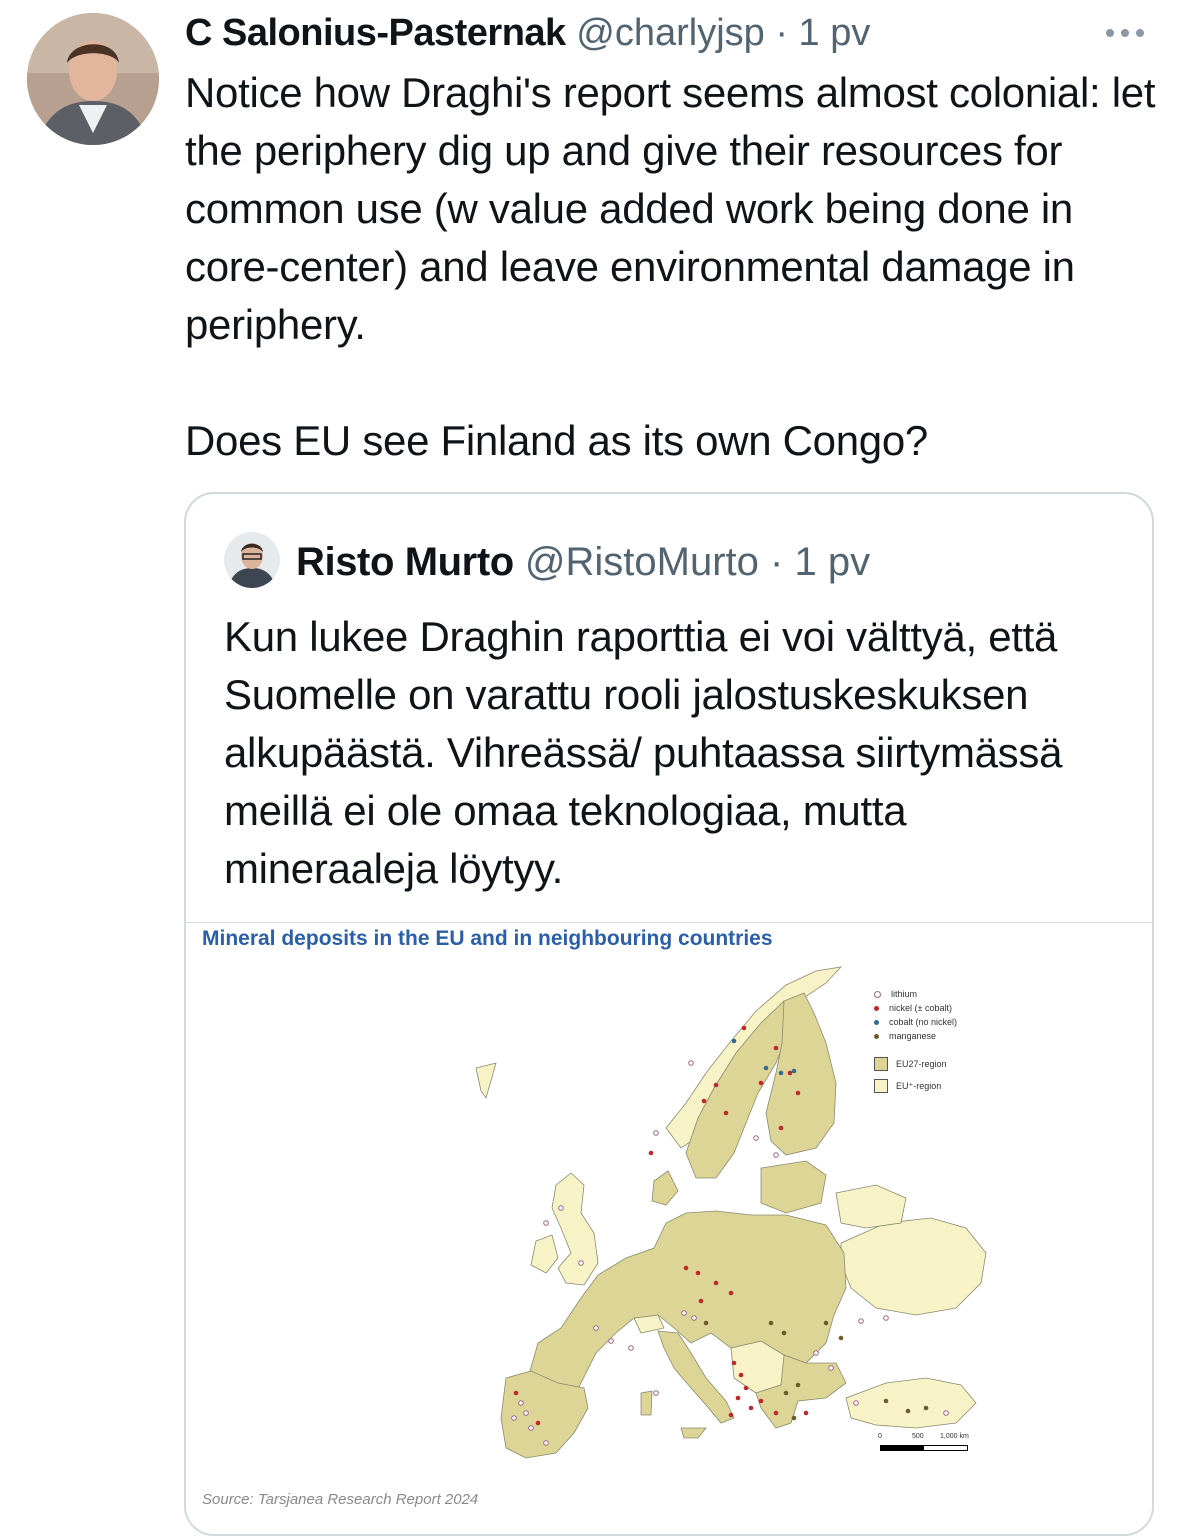 The width and height of the screenshot is (1179, 1536). I want to click on quoted-header: Risto Murto @RistoMurto · 1 pv, so click(583, 562).